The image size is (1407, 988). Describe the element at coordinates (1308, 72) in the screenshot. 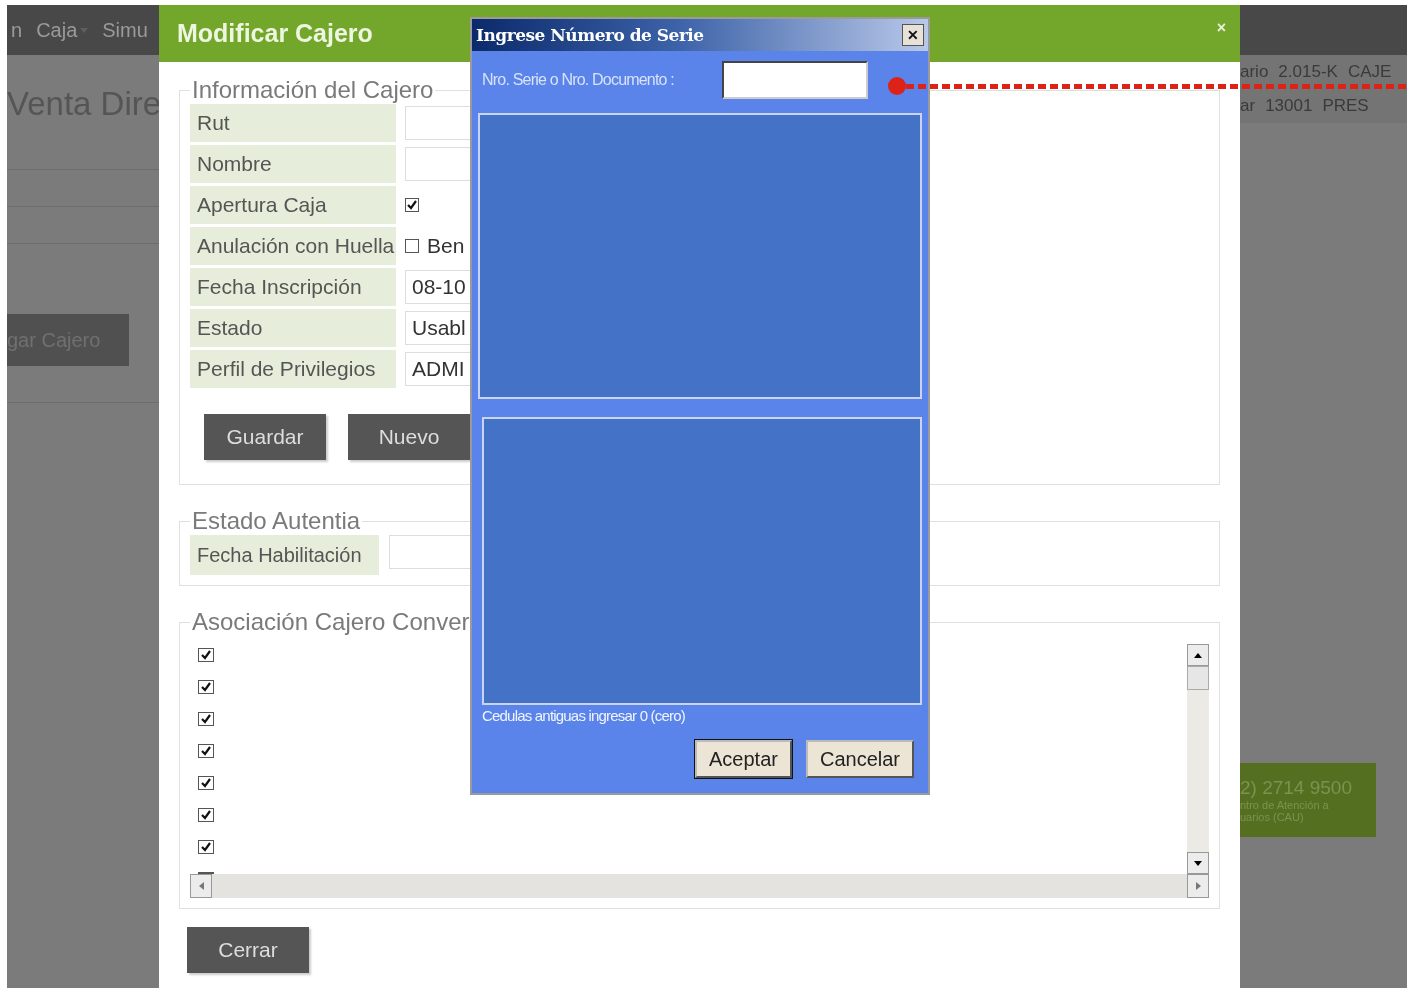

I see `info-value: 2.015-K` at that location.